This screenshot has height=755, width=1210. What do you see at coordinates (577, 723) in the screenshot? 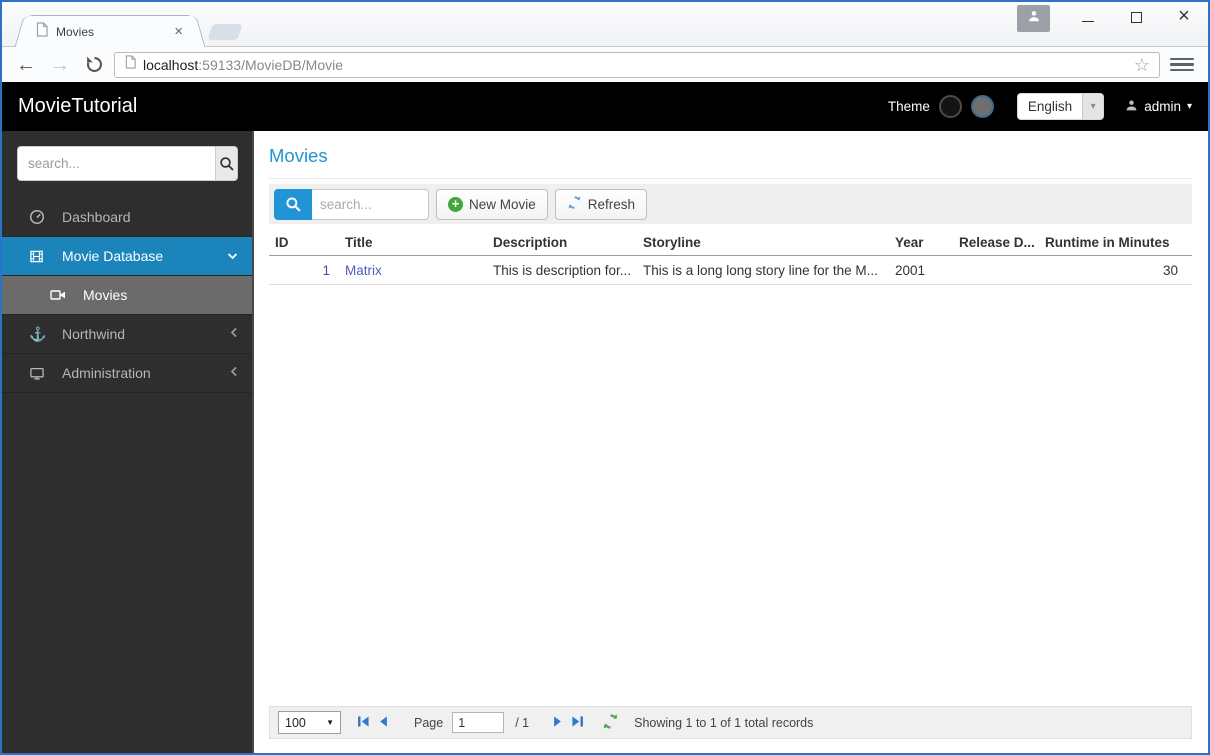
I see `last-page-button` at bounding box center [577, 723].